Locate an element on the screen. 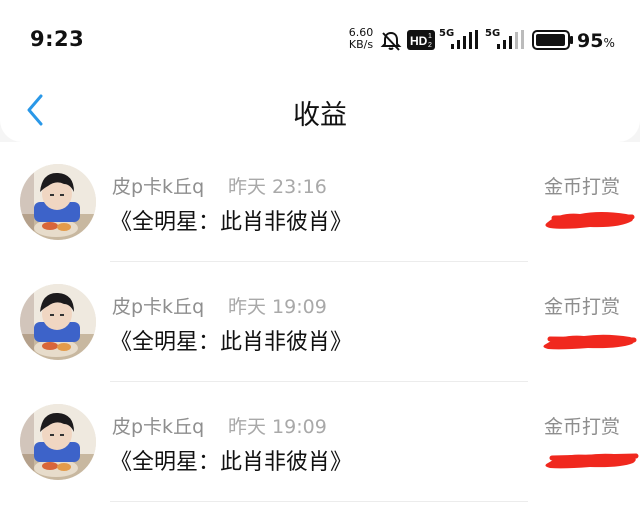  navigation-bar: 收益 is located at coordinates (320, 110).